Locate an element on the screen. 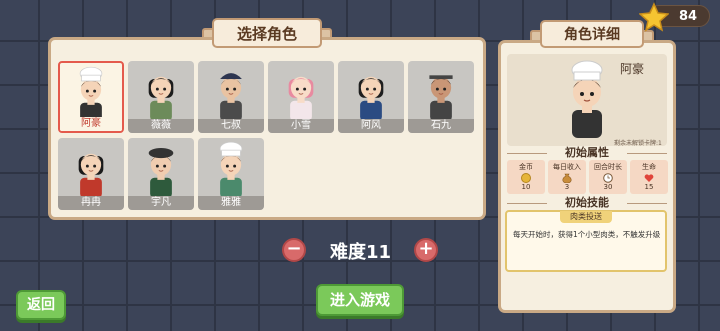 The height and width of the screenshot is (331, 720). character-card: 薇薇 is located at coordinates (161, 97).